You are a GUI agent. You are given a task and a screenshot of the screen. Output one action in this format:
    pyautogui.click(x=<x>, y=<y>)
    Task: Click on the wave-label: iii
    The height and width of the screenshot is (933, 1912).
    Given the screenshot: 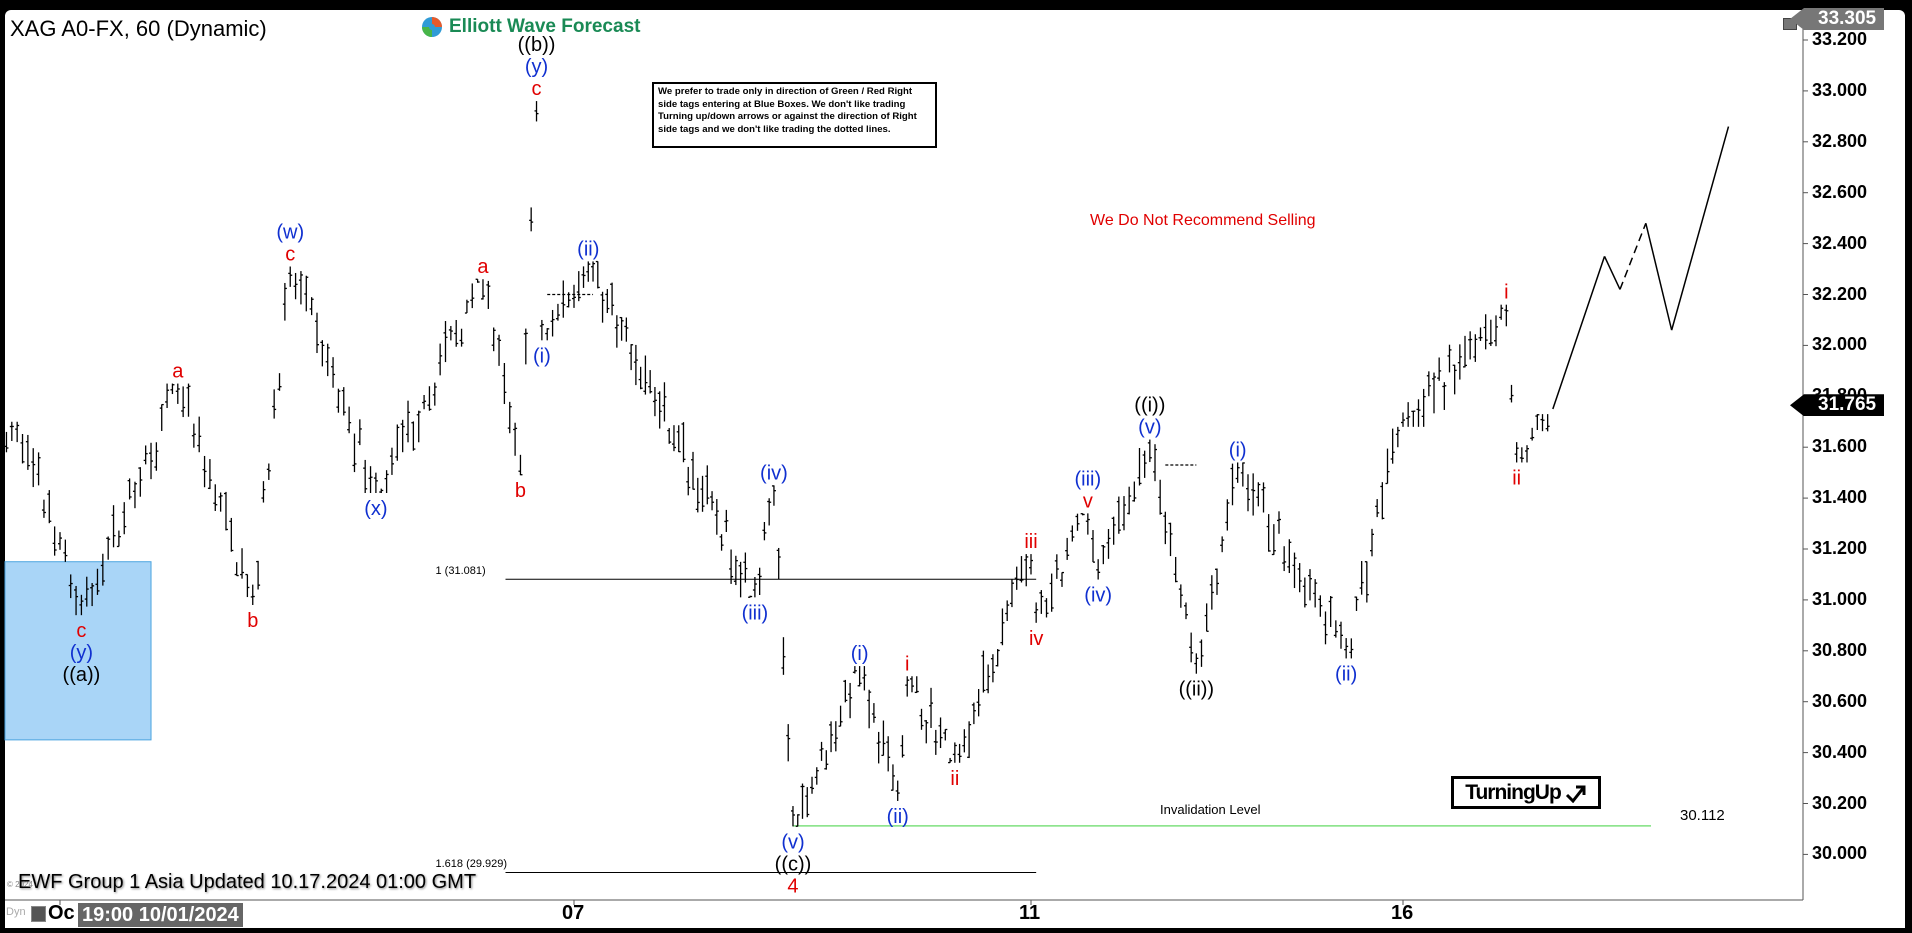 What is the action you would take?
    pyautogui.click(x=1030, y=542)
    